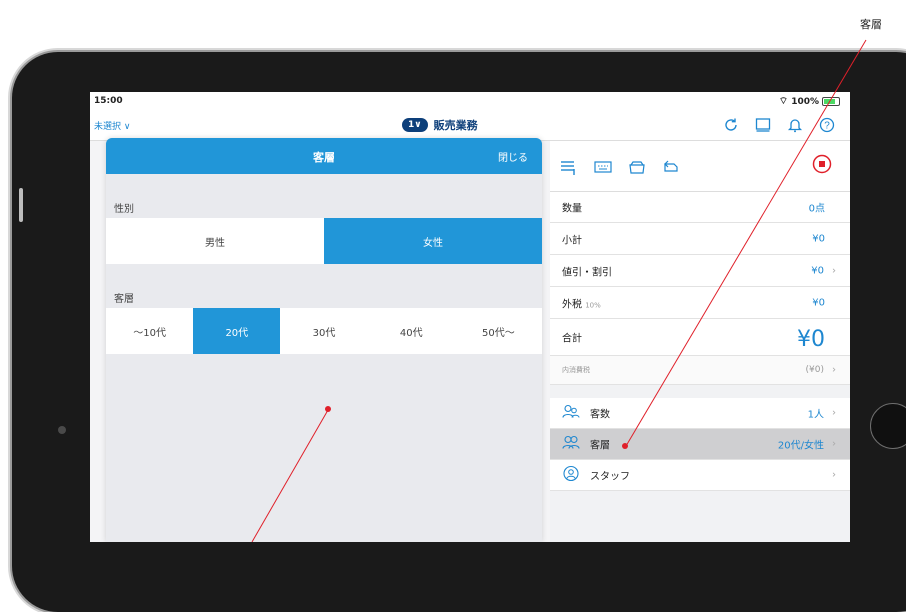 This screenshot has width=906, height=612. Describe the element at coordinates (290, 475) in the screenshot. I see `annotation-line-panel` at that location.